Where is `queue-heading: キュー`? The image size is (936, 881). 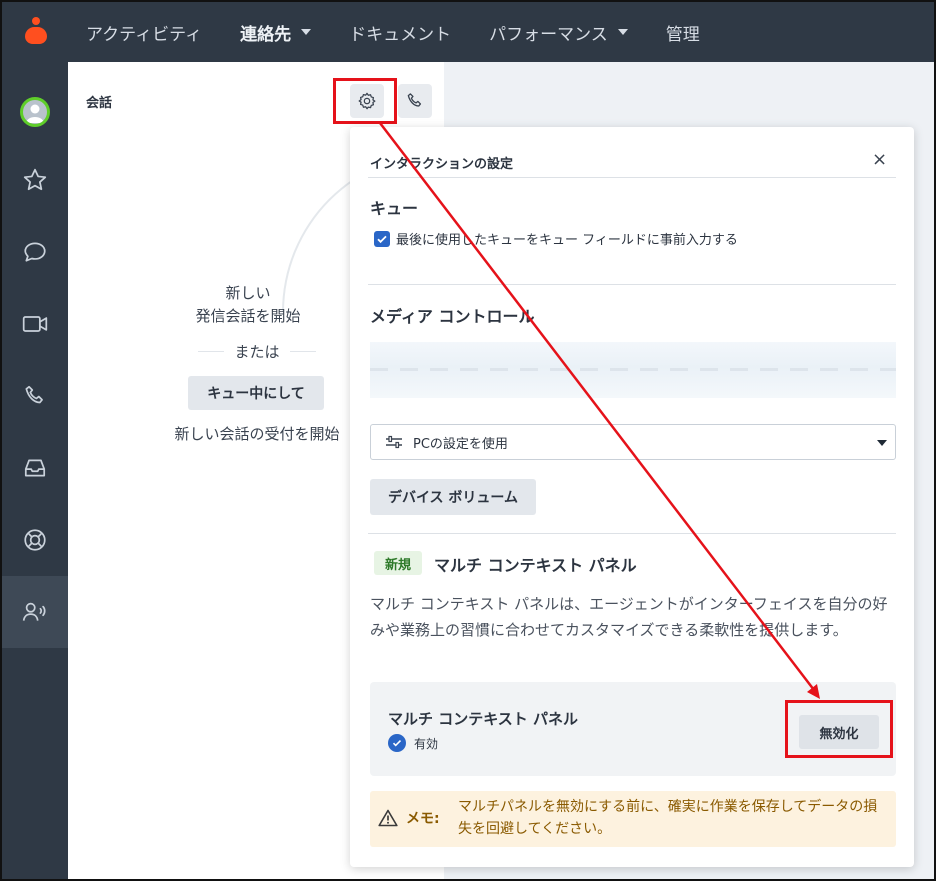
queue-heading: キュー is located at coordinates (394, 208).